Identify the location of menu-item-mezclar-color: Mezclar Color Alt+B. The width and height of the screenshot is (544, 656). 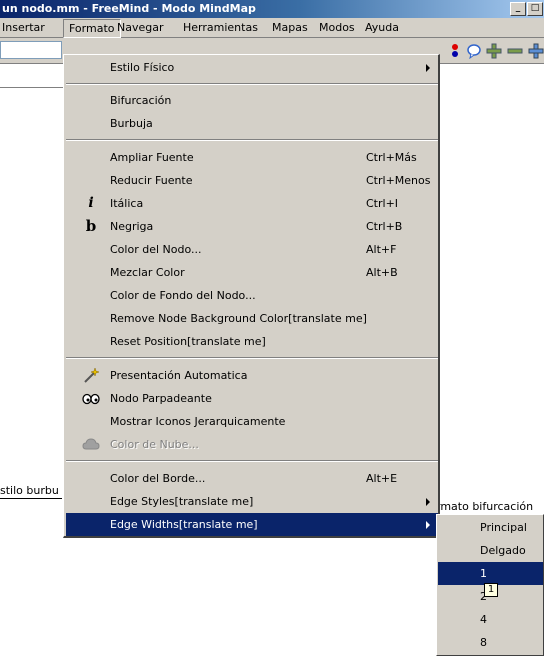
(252, 272).